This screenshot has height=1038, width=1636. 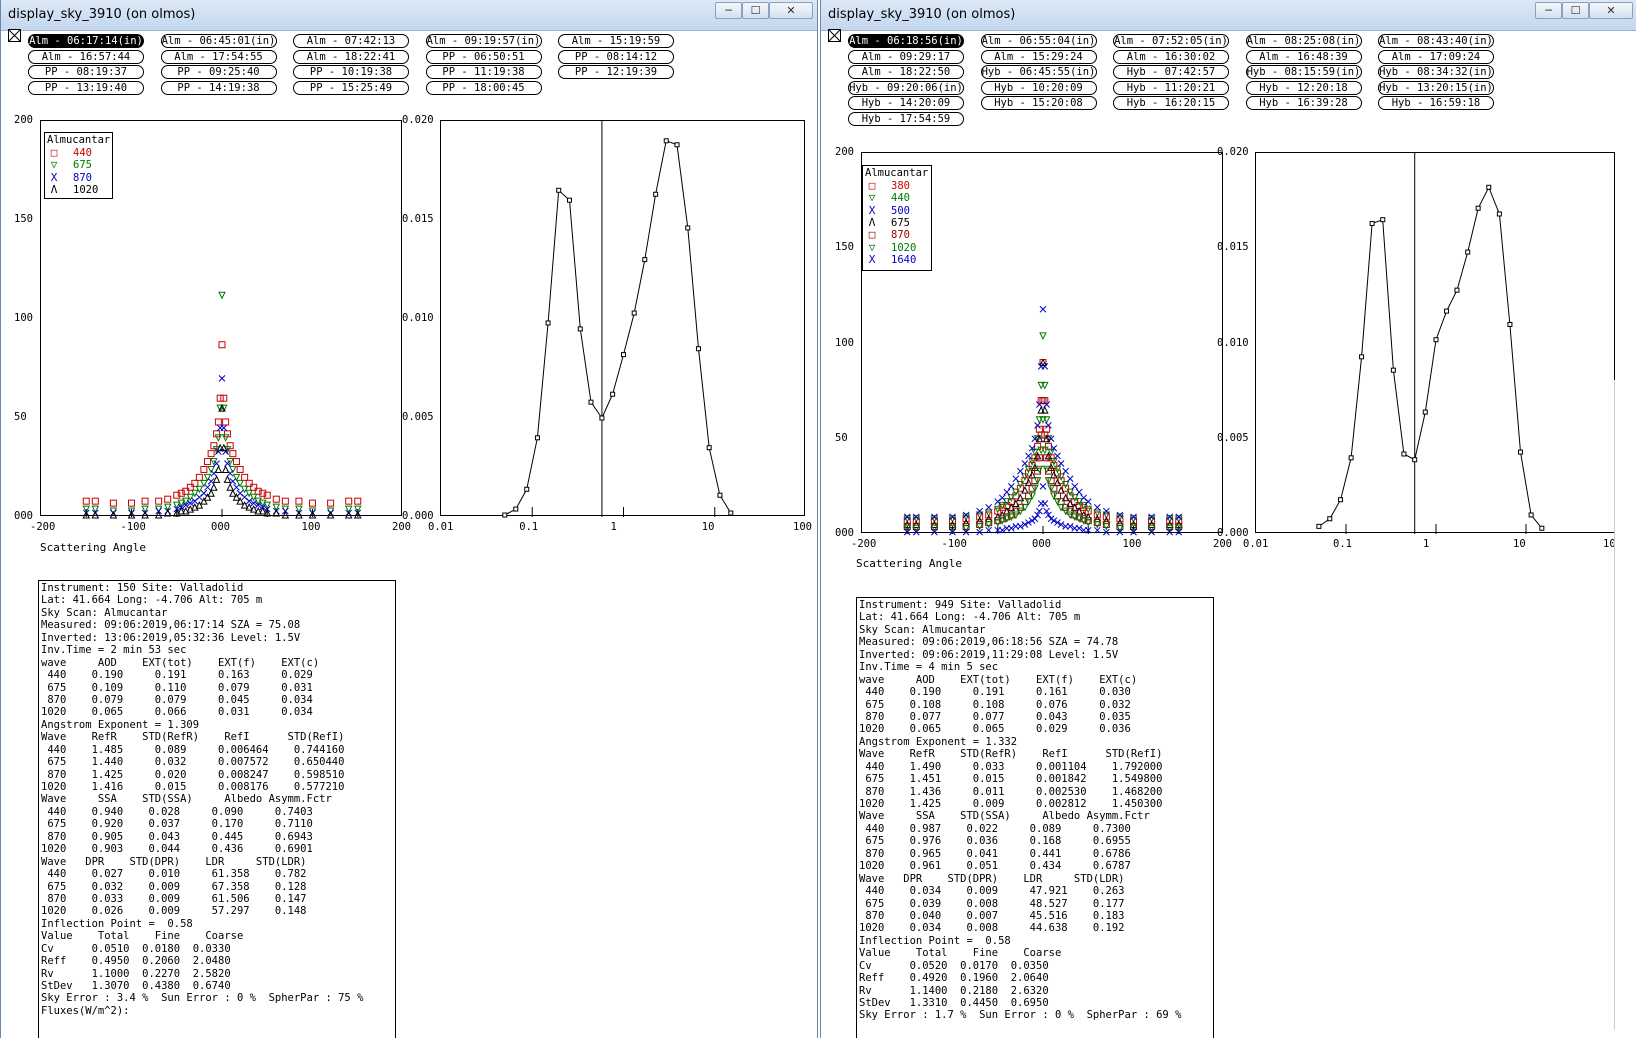 What do you see at coordinates (1038, 103) in the screenshot?
I see `scan-button: Hyb - 15:20:08` at bounding box center [1038, 103].